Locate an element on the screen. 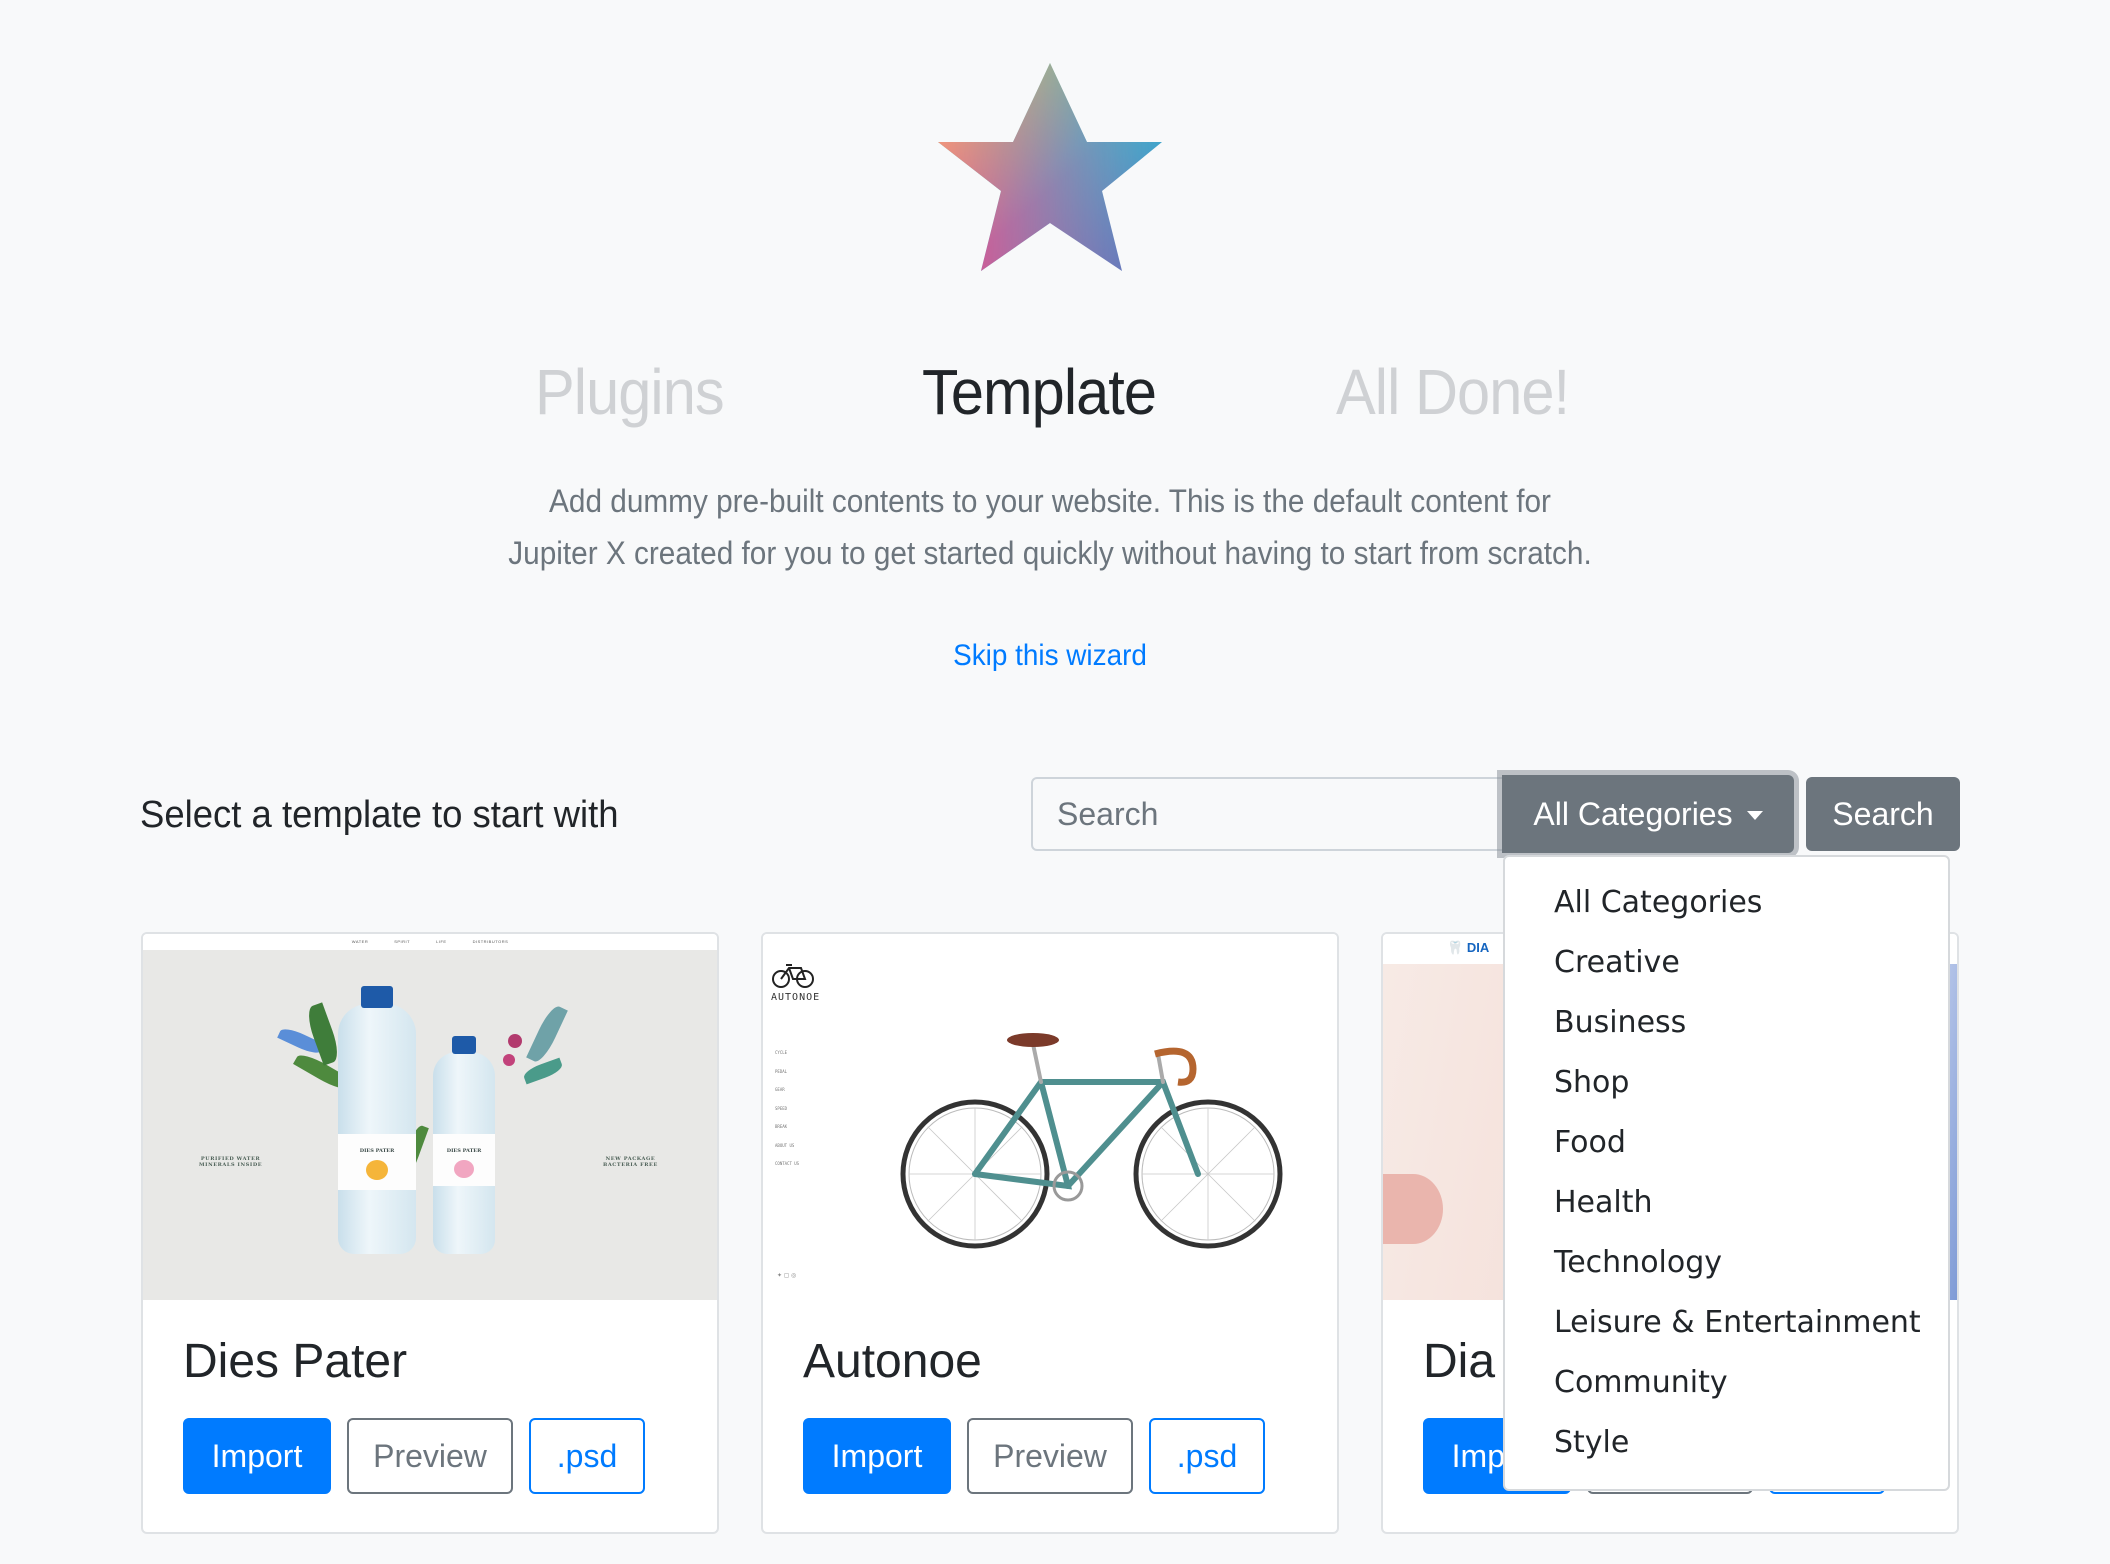 This screenshot has height=1564, width=2110. thumbnail-nav-item: WATER is located at coordinates (360, 941).